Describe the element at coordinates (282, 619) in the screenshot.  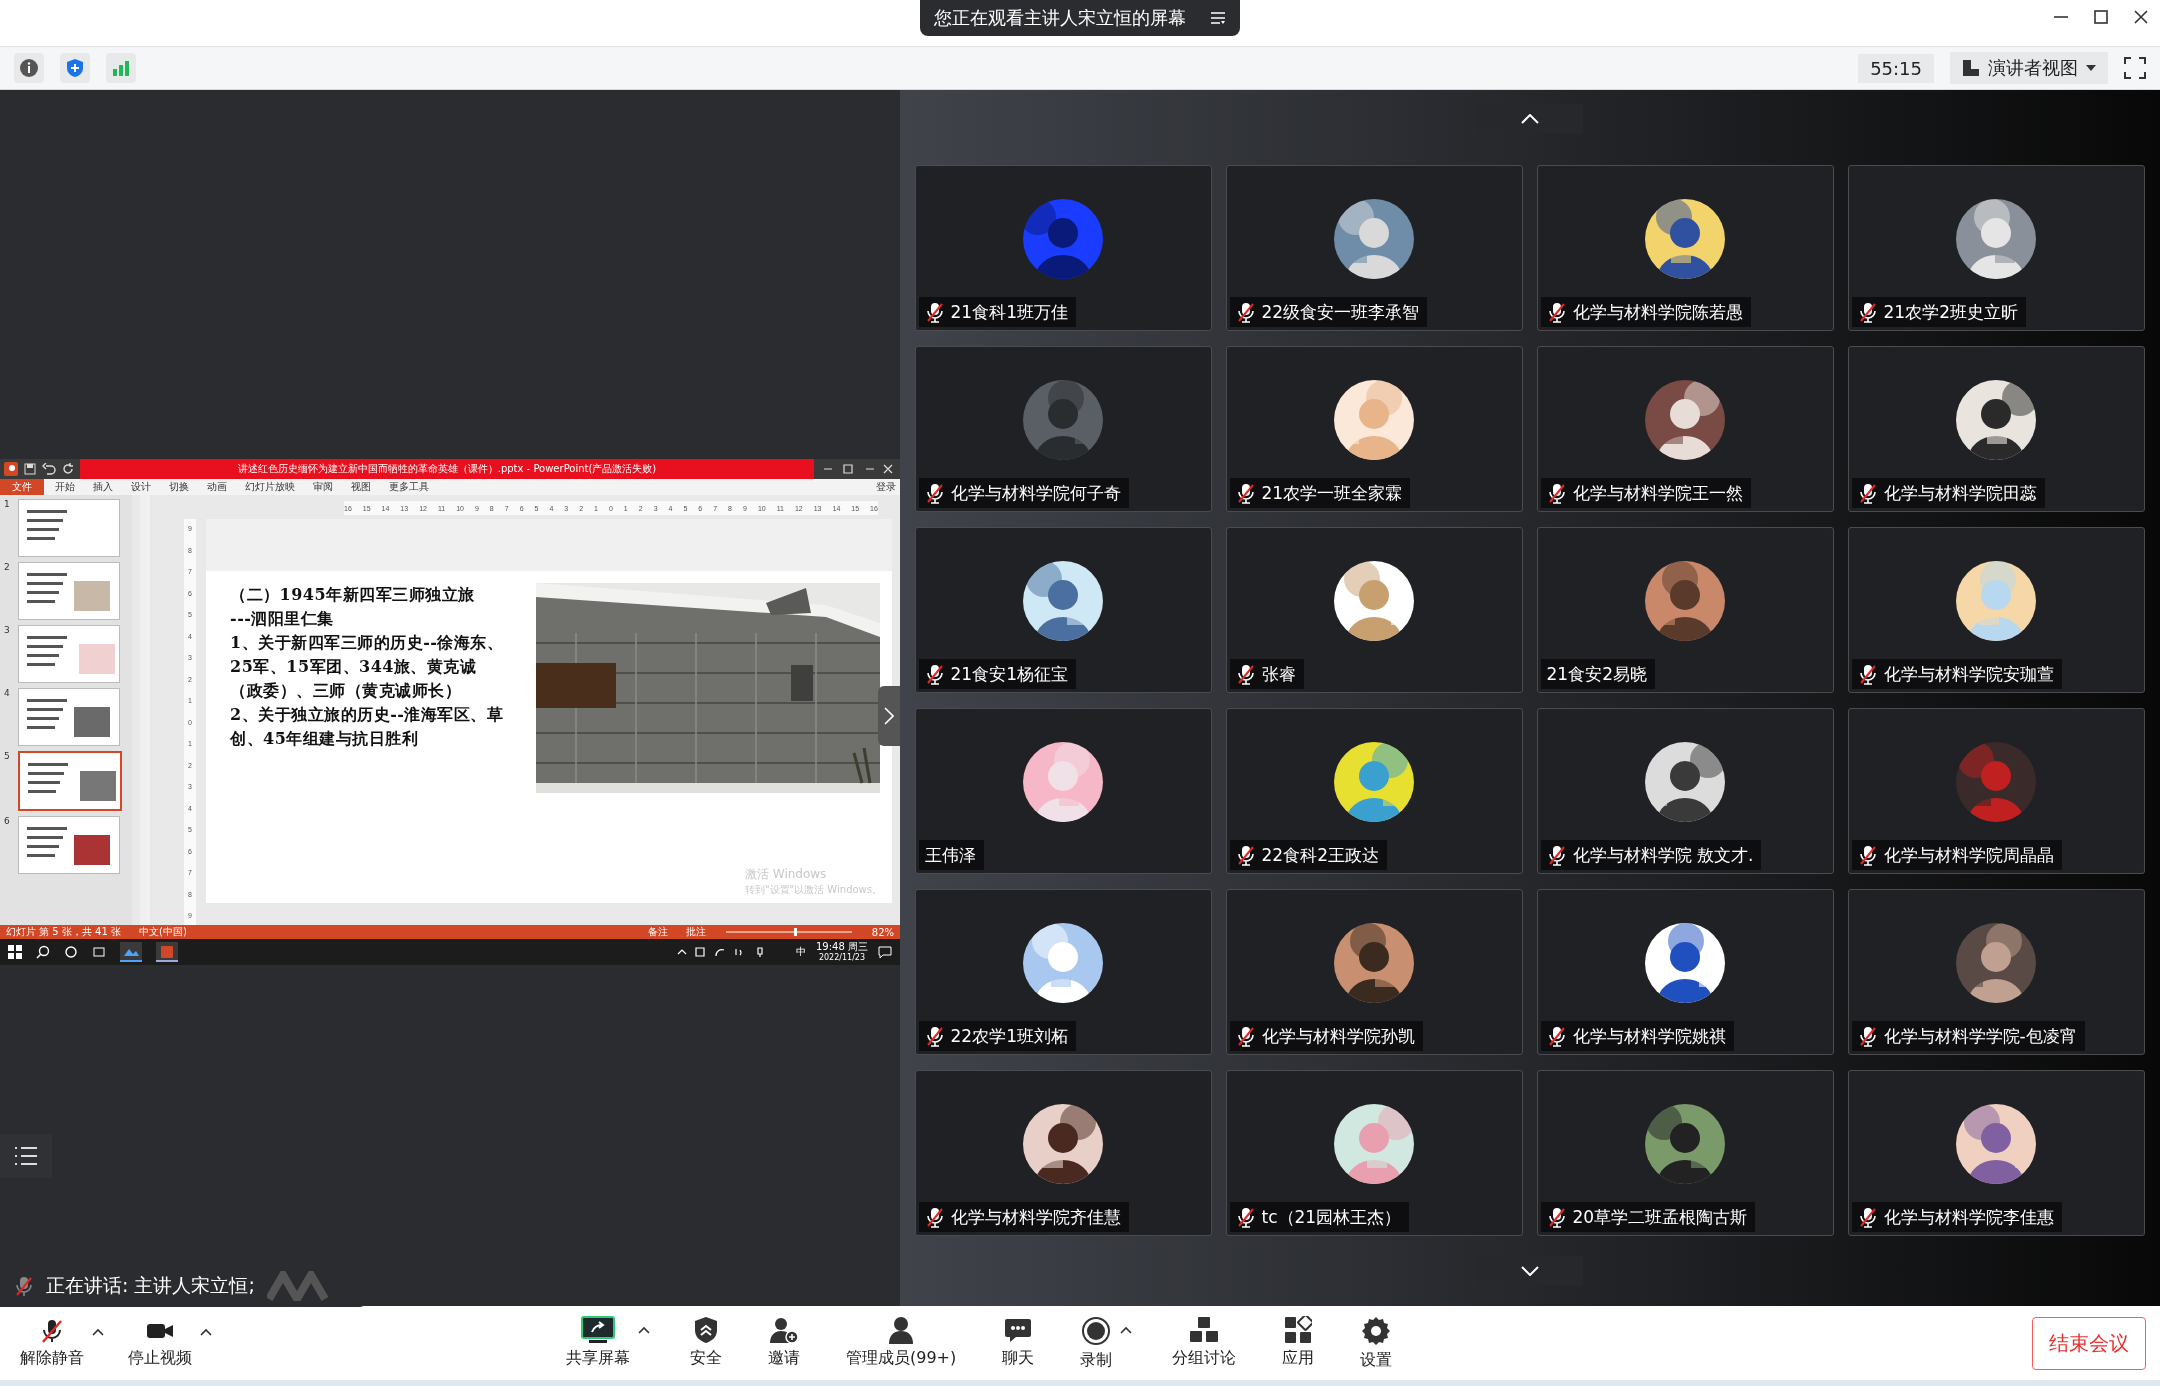
I see `slide-subheading: ---泗阳里仁集` at that location.